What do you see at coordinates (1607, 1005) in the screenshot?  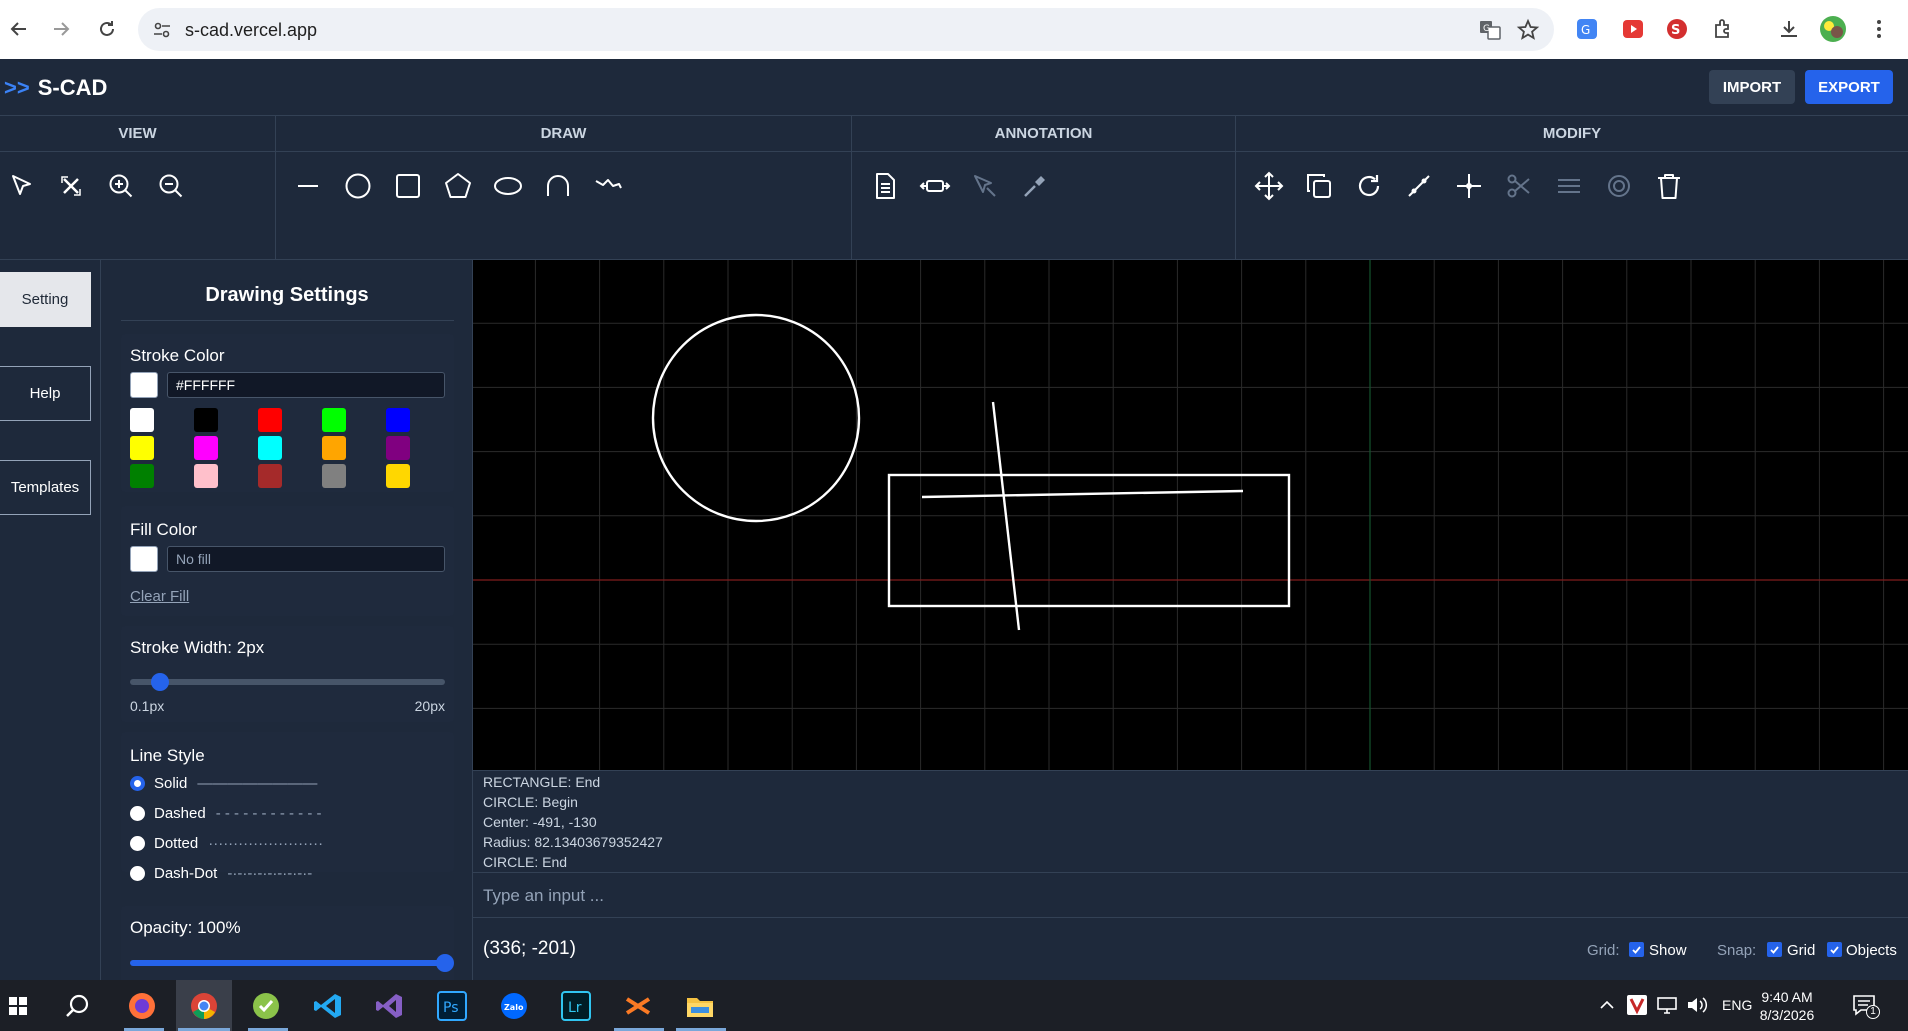 I see `chevron-up-icon` at bounding box center [1607, 1005].